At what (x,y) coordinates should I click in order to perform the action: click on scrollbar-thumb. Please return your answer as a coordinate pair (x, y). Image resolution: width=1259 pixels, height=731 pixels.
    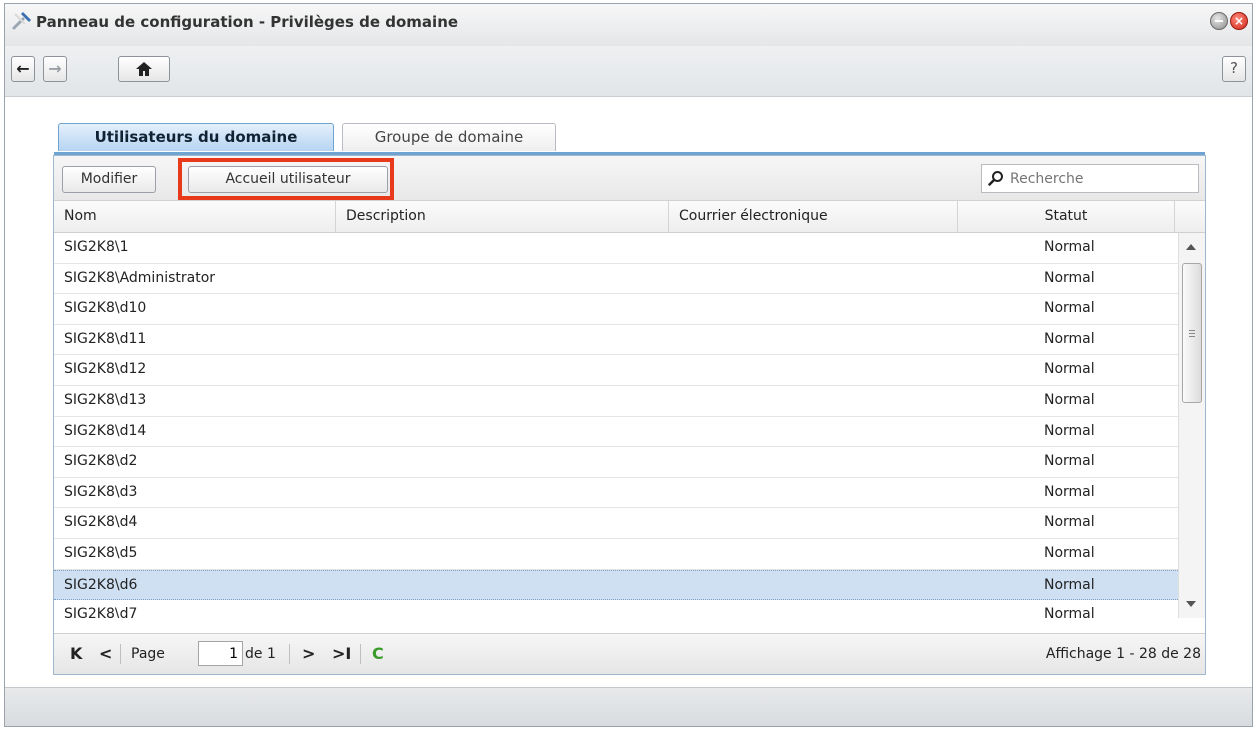
    Looking at the image, I should click on (1192, 333).